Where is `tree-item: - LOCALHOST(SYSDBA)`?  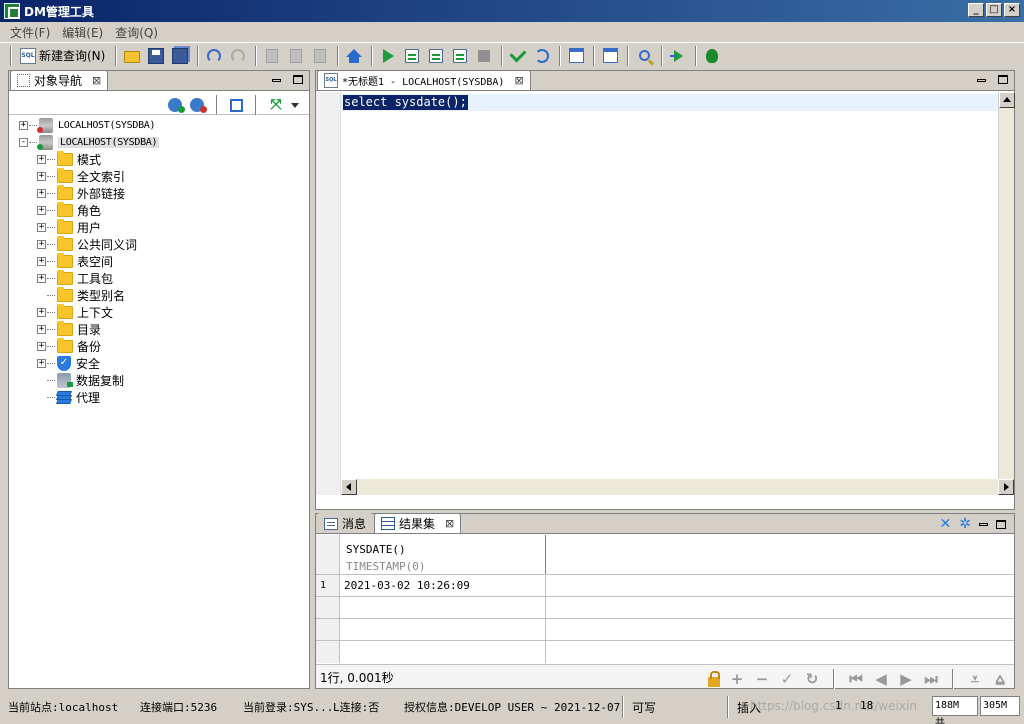 tree-item: - LOCALHOST(SYSDBA) is located at coordinates (159, 142).